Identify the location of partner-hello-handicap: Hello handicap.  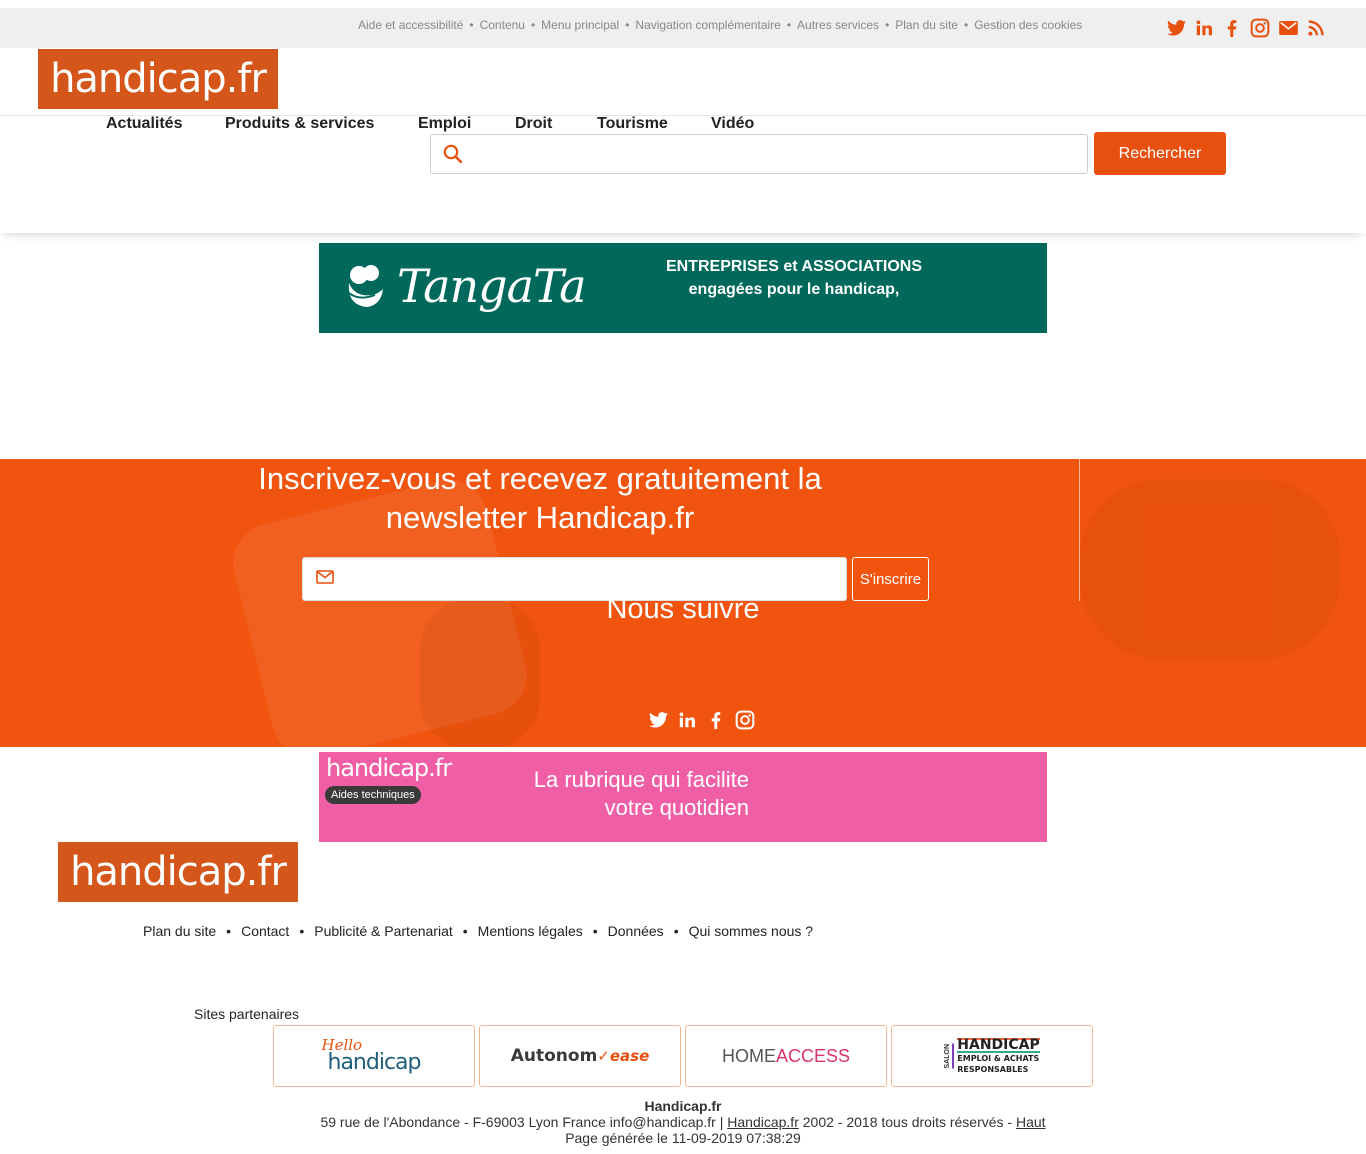
(374, 1056).